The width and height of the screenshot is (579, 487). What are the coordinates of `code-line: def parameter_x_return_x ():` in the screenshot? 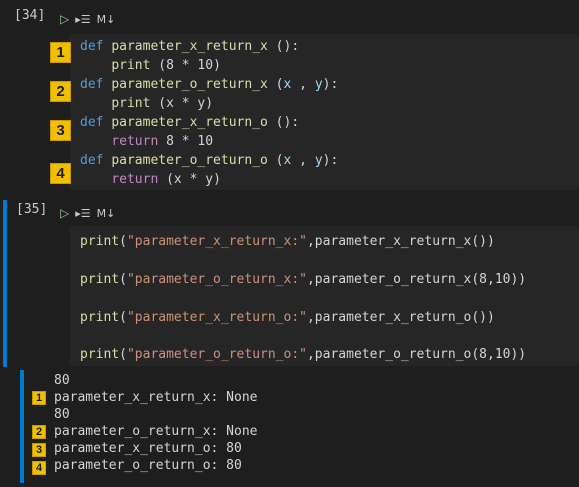 It's located at (189, 46).